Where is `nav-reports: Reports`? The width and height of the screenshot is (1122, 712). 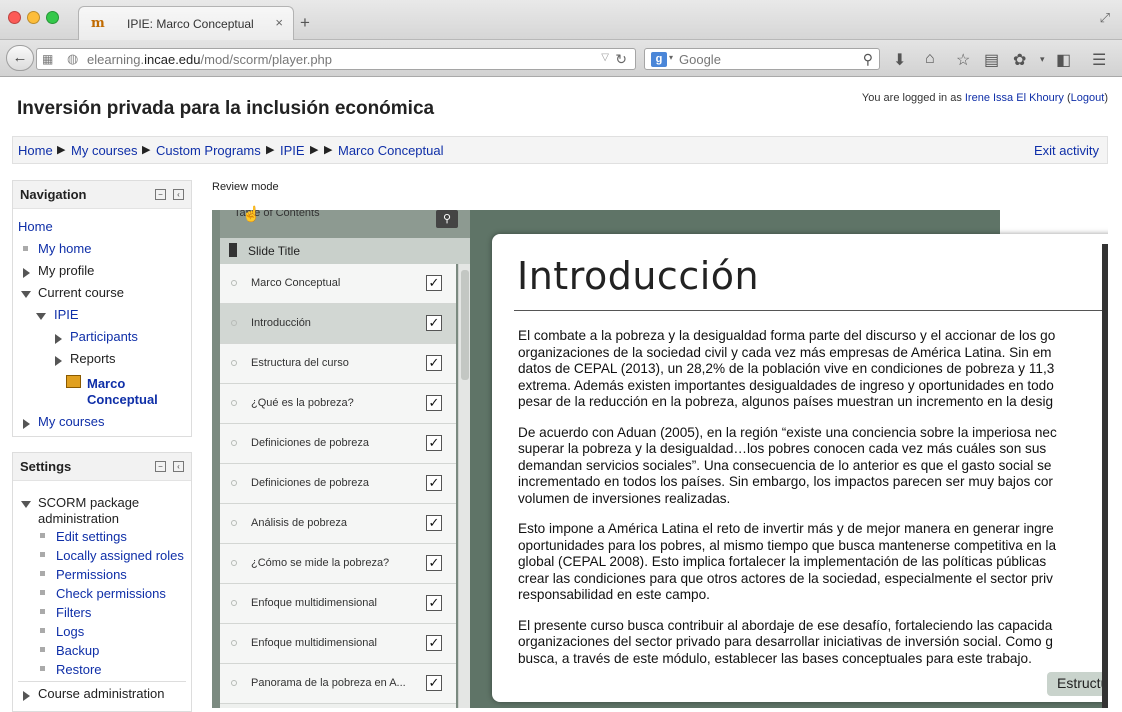
nav-reports: Reports is located at coordinates (93, 358).